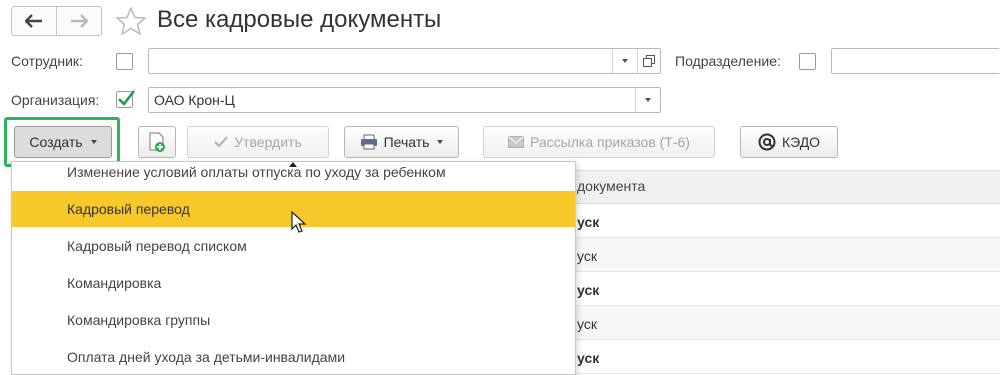 The image size is (1000, 375). I want to click on open-window-icon, so click(649, 61).